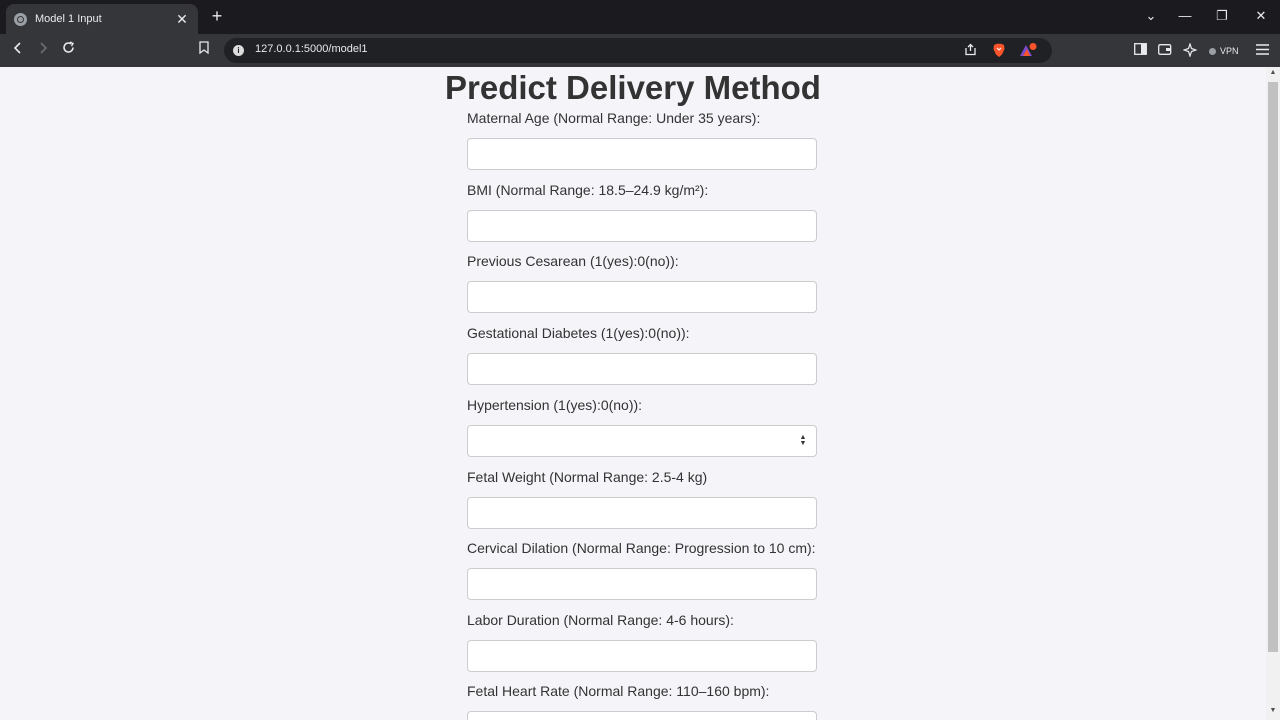 Image resolution: width=1280 pixels, height=720 pixels. Describe the element at coordinates (1140, 51) in the screenshot. I see `sidebar-icon` at that location.